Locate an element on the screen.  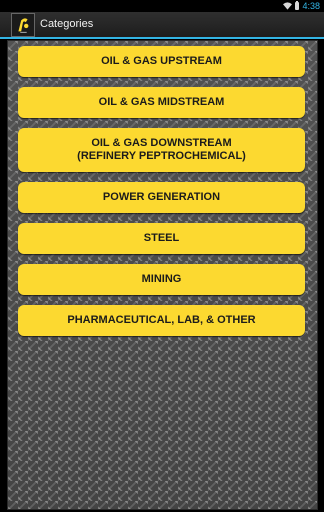
category-label: MINING is located at coordinates (161, 279).